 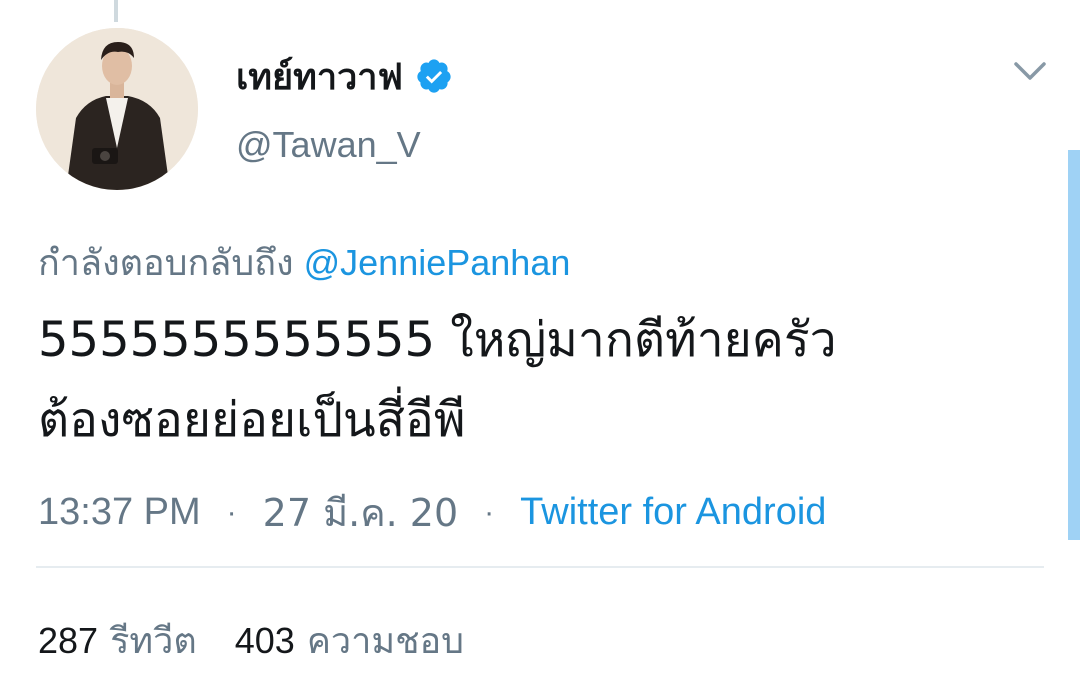 I want to click on author-name-row: เทย์ทาวาฟ, so click(x=344, y=76).